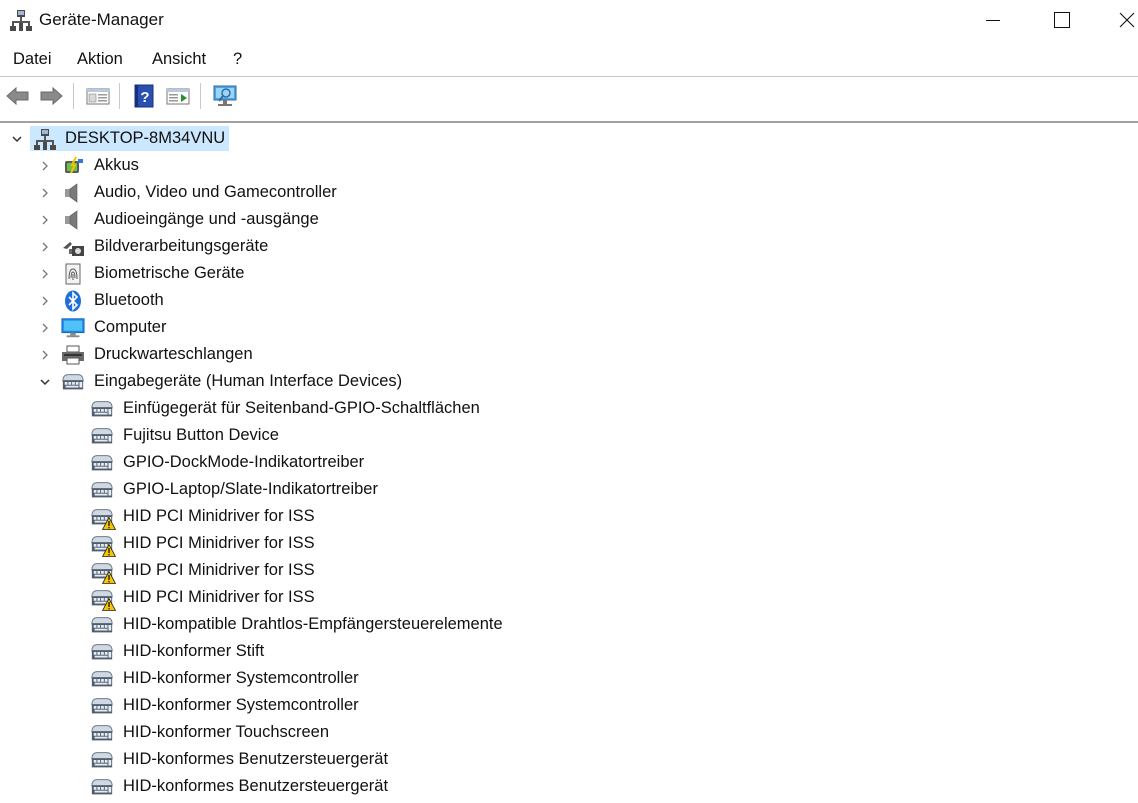 This screenshot has width=1138, height=803. I want to click on tree-category-node: Akkus, so click(569, 165).